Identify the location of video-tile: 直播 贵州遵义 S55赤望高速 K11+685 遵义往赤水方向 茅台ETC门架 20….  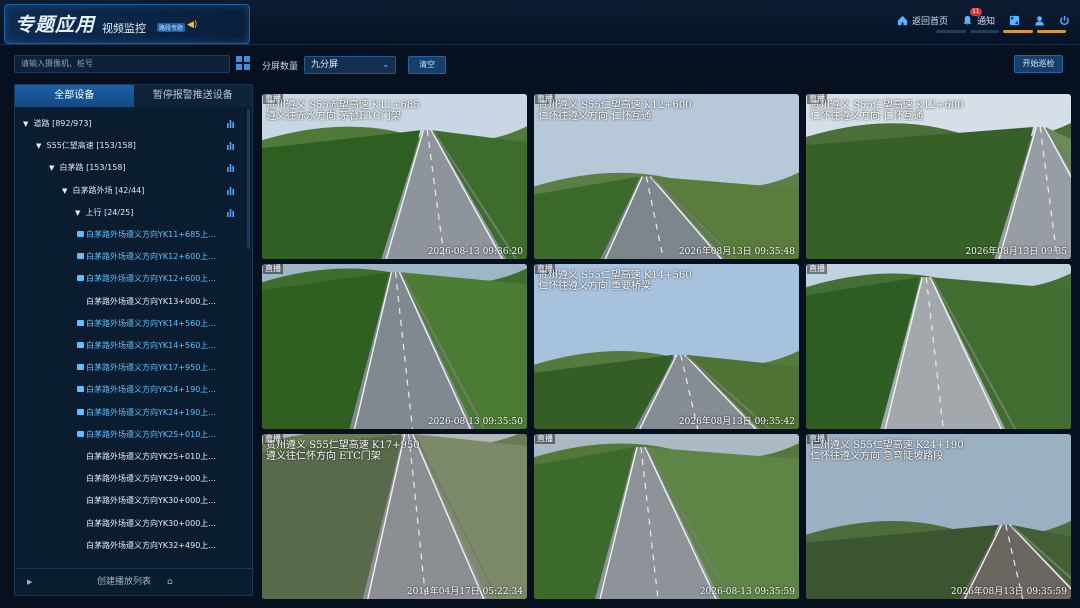
(394, 176).